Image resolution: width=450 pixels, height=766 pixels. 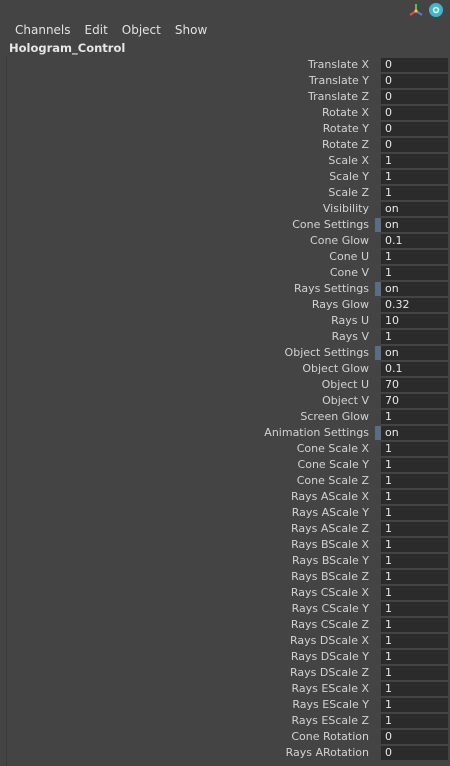 I want to click on attribute-row: Rays CScale X 1, so click(x=225, y=593).